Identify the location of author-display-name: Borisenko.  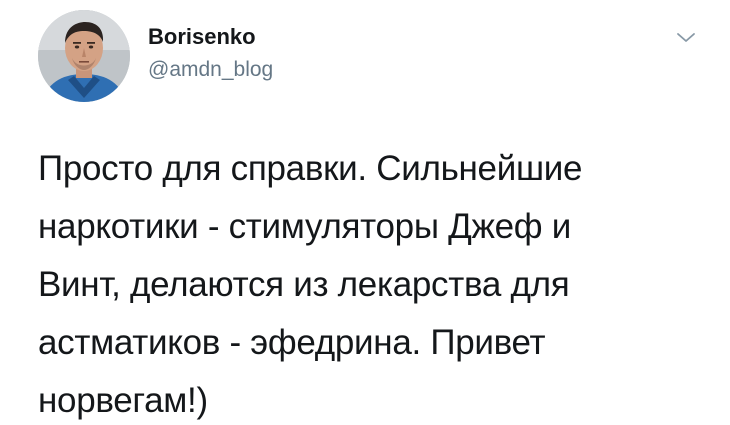
(202, 37).